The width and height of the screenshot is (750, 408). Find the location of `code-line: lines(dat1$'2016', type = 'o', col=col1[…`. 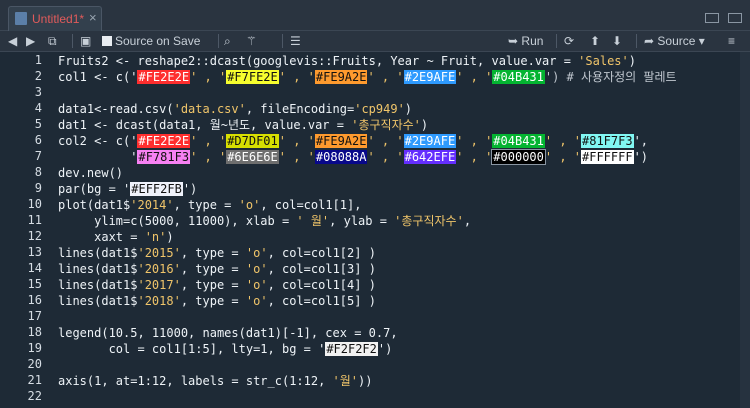

code-line: lines(dat1$'2016', type = 'o', col=col1[… is located at coordinates (217, 269).